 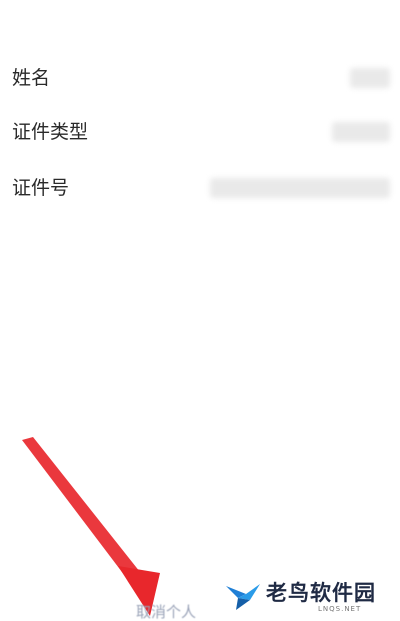 I want to click on name-label: 姓名, so click(x=31, y=78).